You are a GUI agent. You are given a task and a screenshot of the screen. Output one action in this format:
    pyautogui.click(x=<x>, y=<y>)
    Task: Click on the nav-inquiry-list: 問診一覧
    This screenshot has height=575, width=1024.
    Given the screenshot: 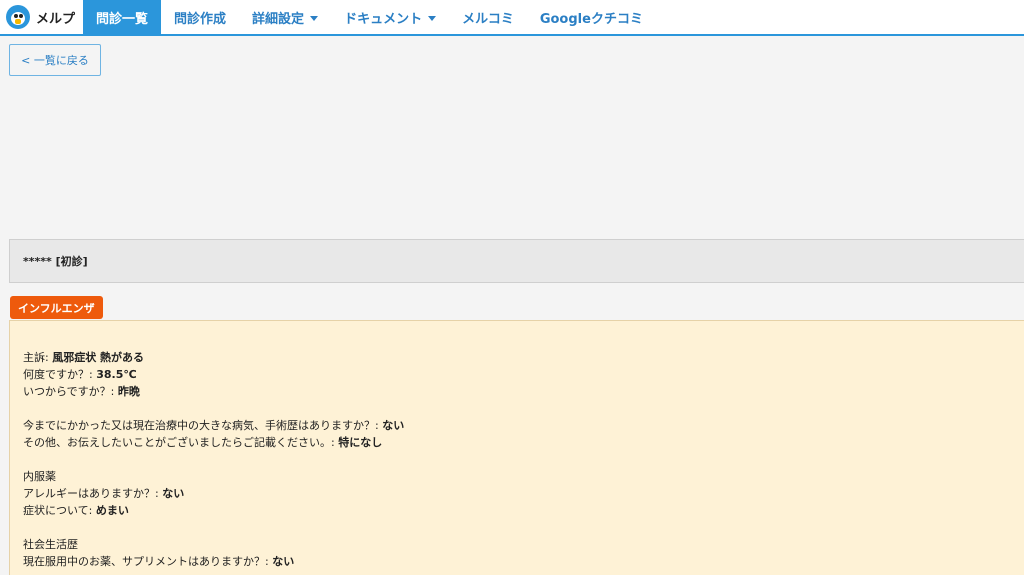 What is the action you would take?
    pyautogui.click(x=122, y=17)
    